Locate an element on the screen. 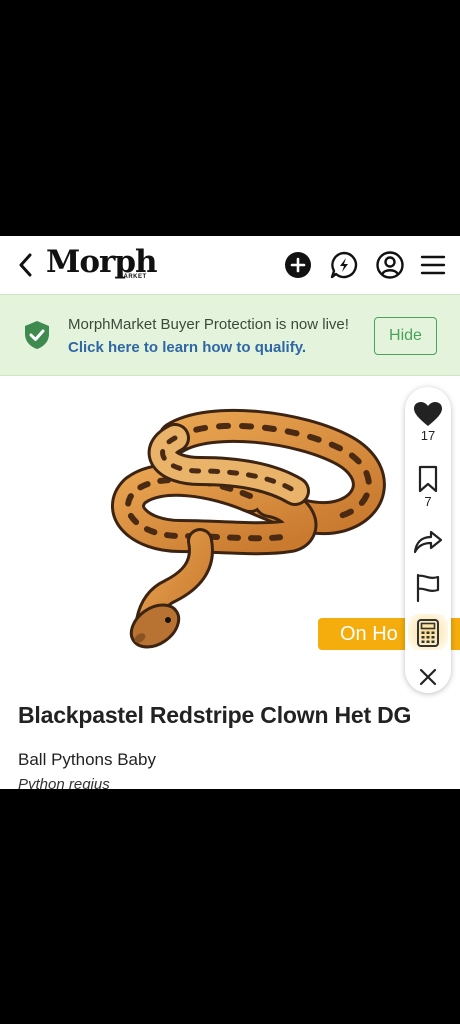  share-button is located at coordinates (428, 542).